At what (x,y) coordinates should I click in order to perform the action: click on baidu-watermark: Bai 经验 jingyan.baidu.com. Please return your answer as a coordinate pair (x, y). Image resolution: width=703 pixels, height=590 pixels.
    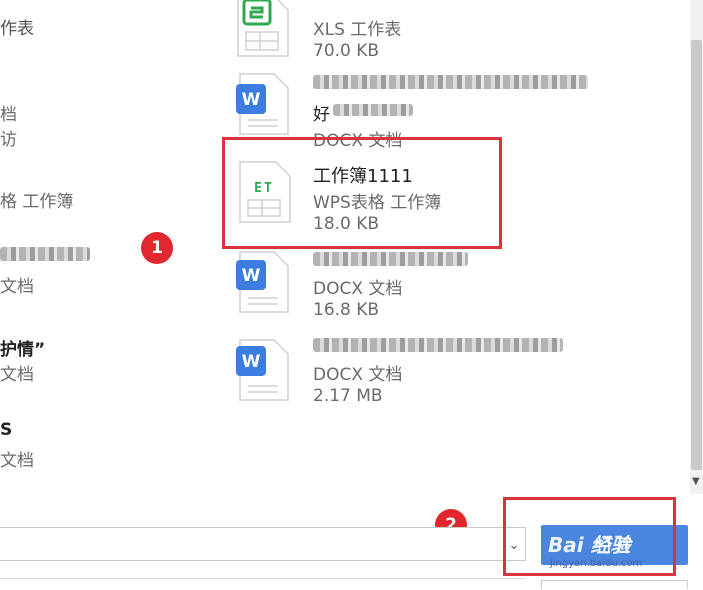
    Looking at the image, I should click on (613, 549).